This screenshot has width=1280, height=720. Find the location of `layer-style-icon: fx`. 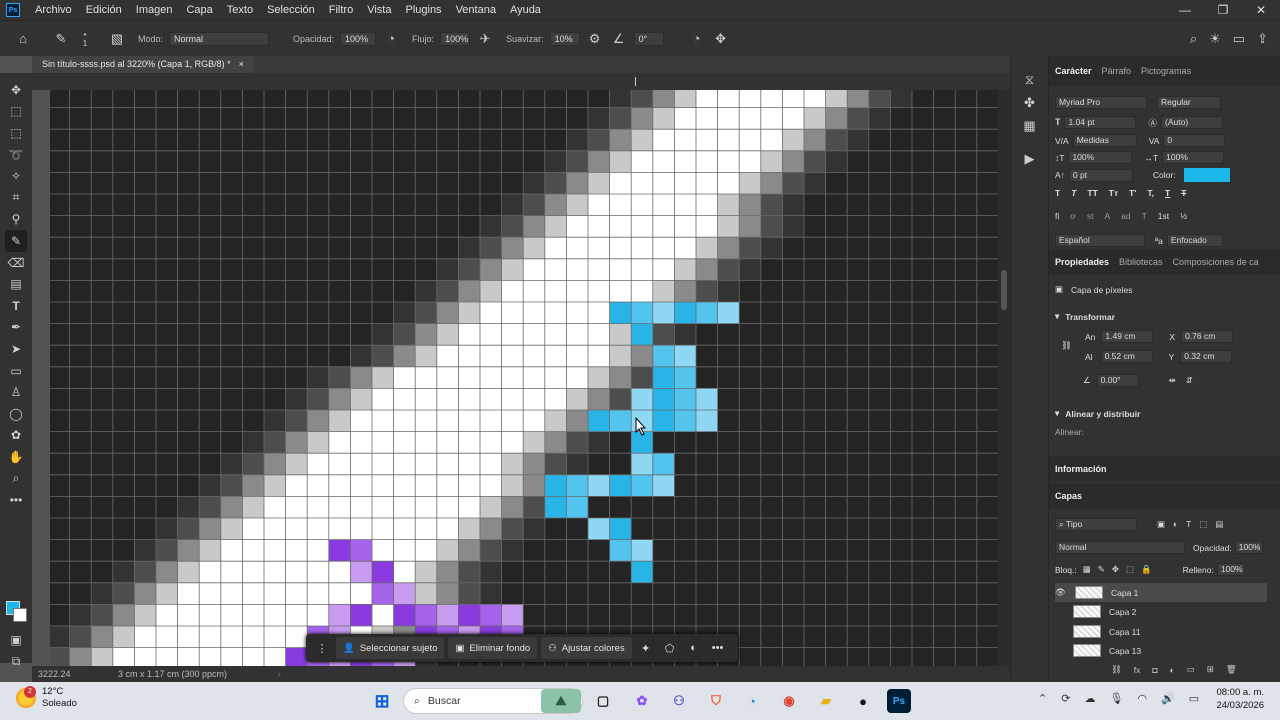

layer-style-icon: fx is located at coordinates (1137, 670).